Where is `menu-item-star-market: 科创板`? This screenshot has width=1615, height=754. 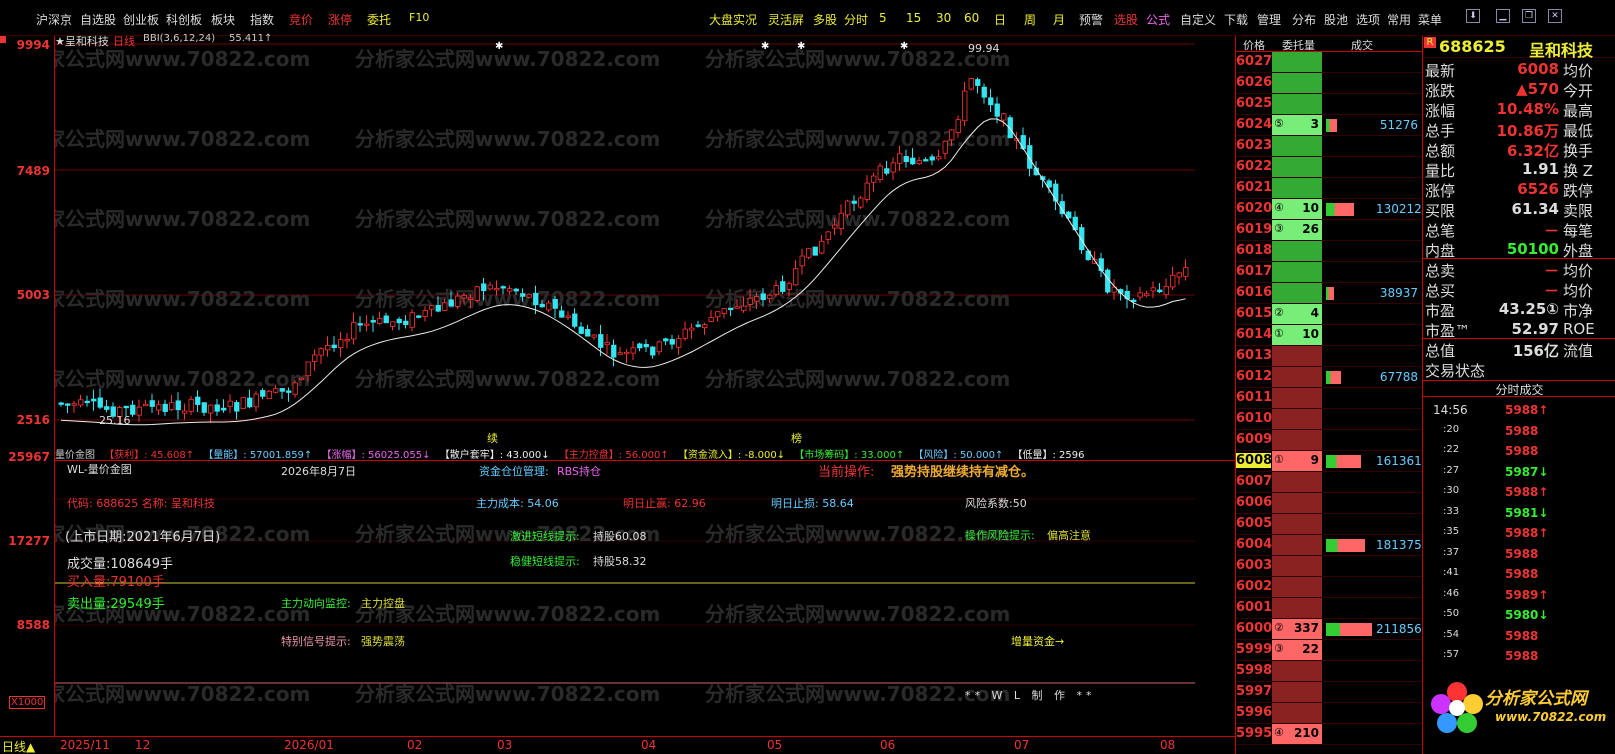 menu-item-star-market: 科创板 is located at coordinates (184, 19).